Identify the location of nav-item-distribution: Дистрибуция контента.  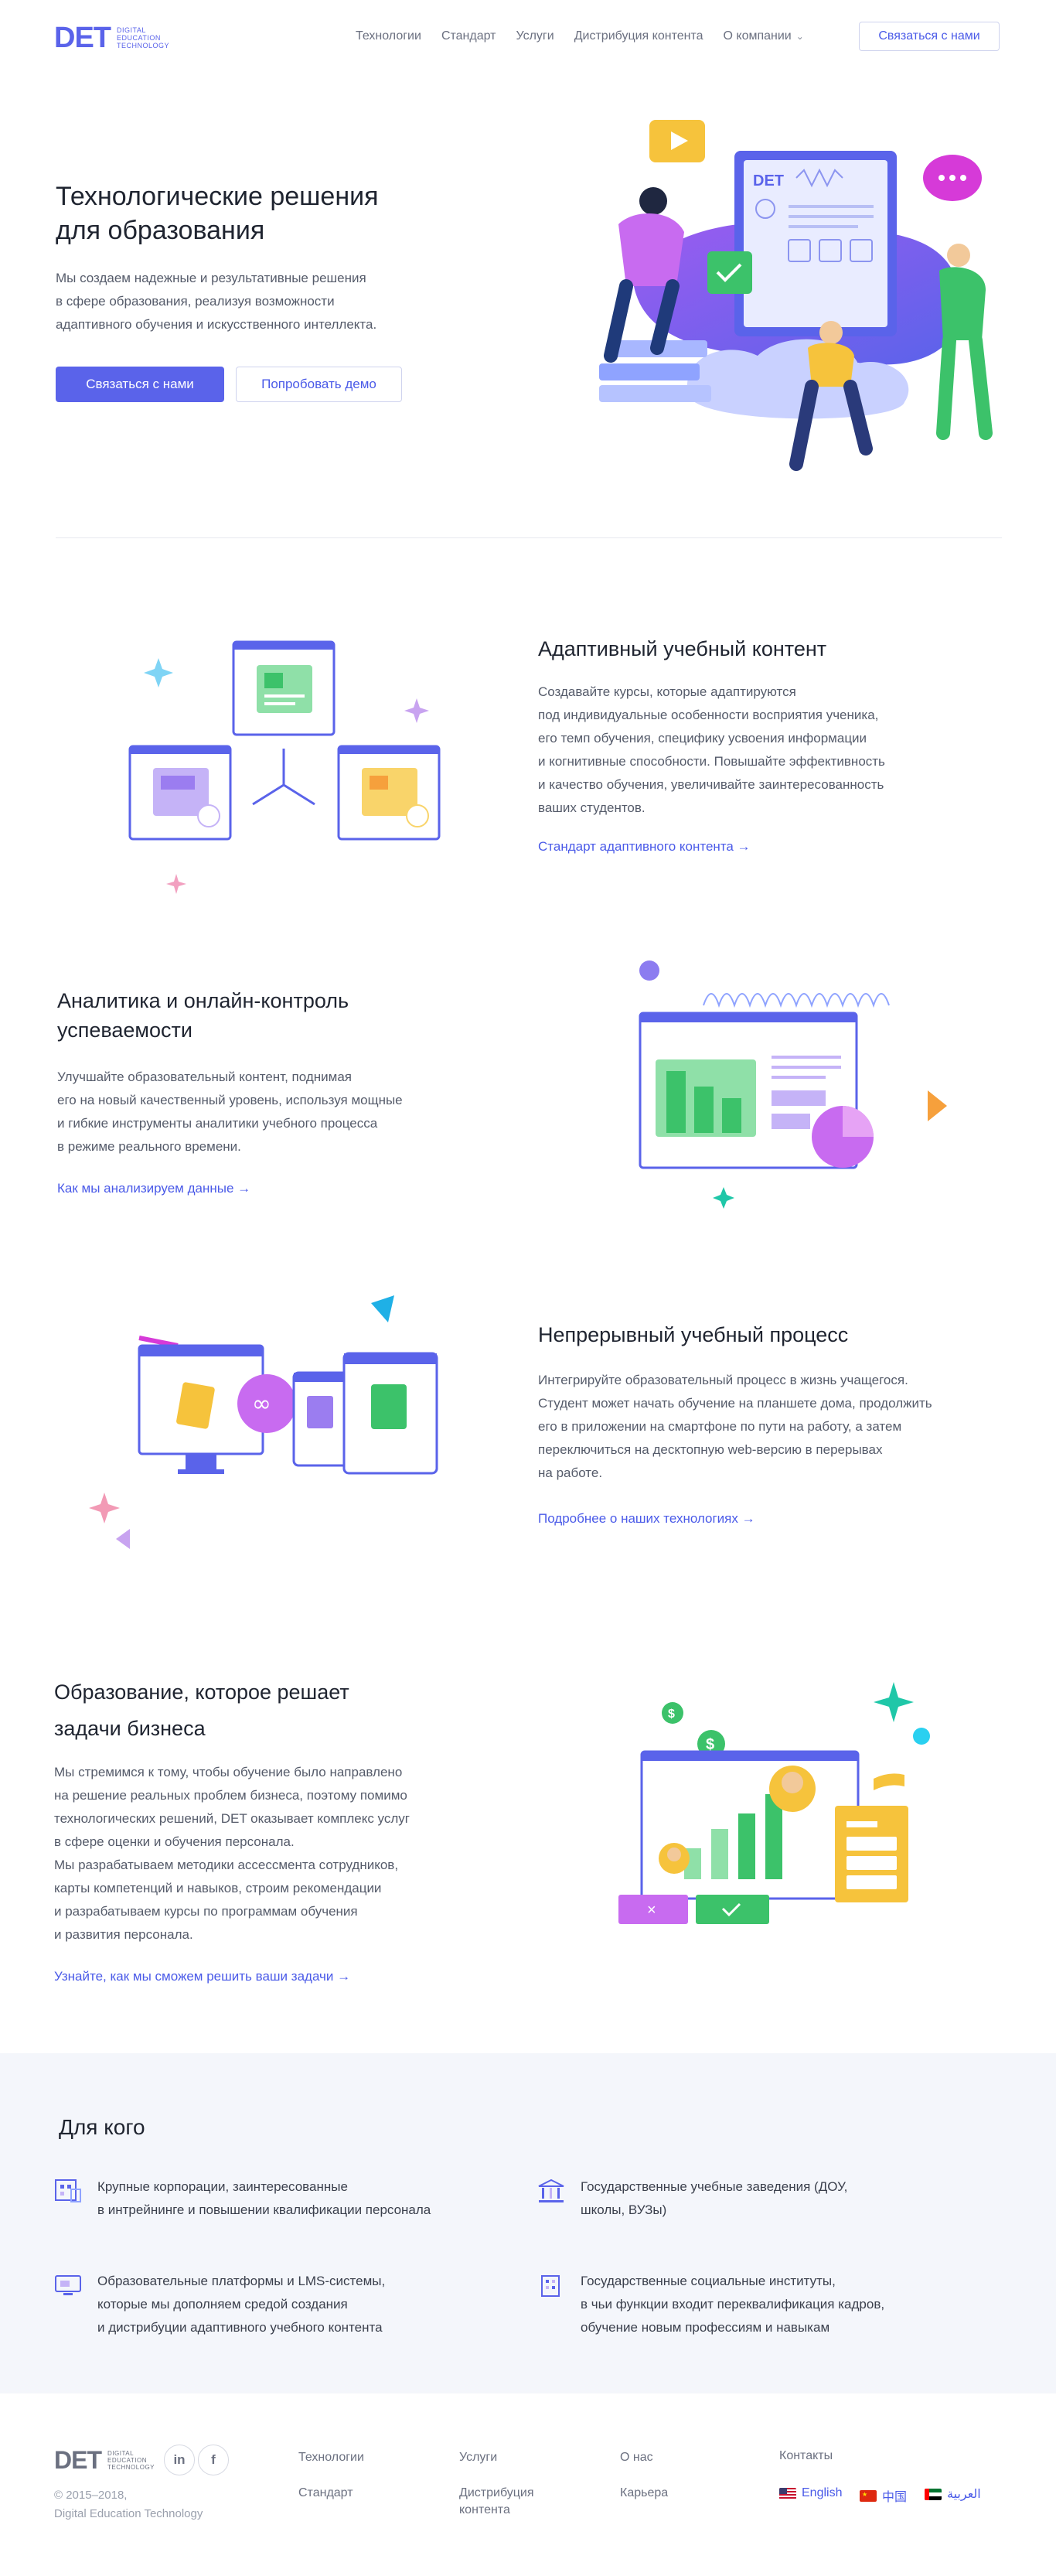
(638, 36).